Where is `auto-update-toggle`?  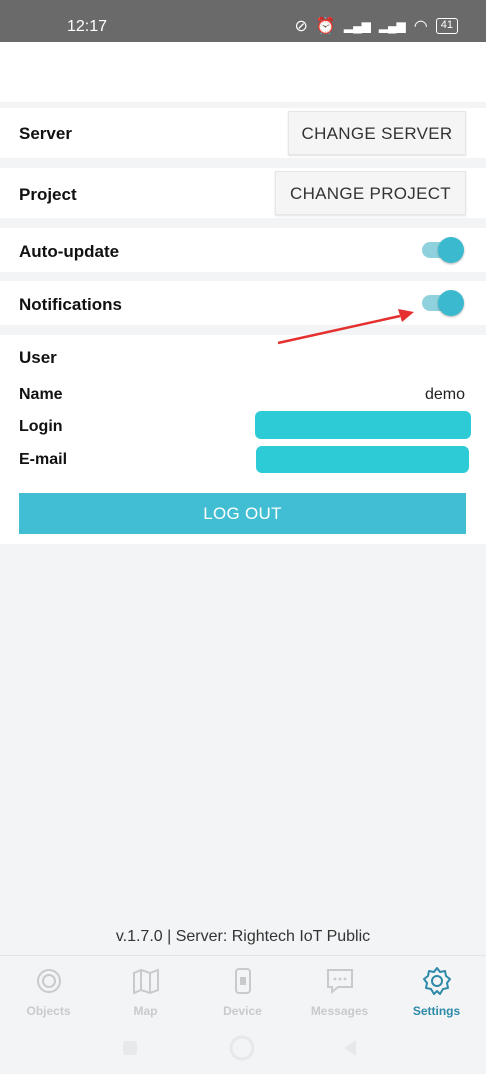
auto-update-toggle is located at coordinates (443, 250).